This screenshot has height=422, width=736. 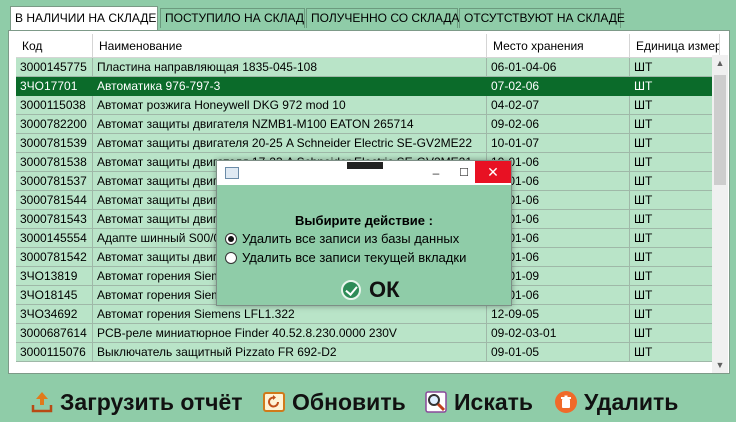 I want to click on scroll-thumb, so click(x=720, y=130).